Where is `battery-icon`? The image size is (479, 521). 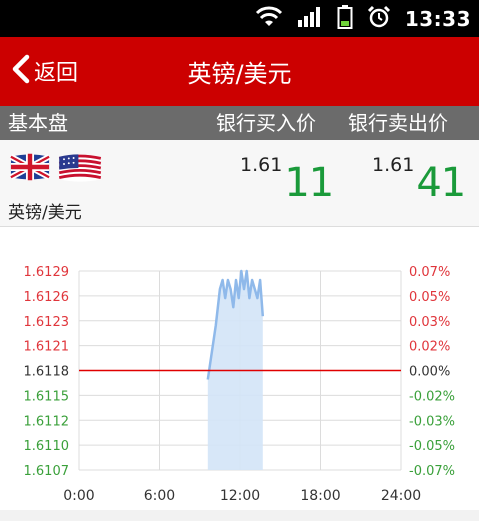 battery-icon is located at coordinates (345, 18).